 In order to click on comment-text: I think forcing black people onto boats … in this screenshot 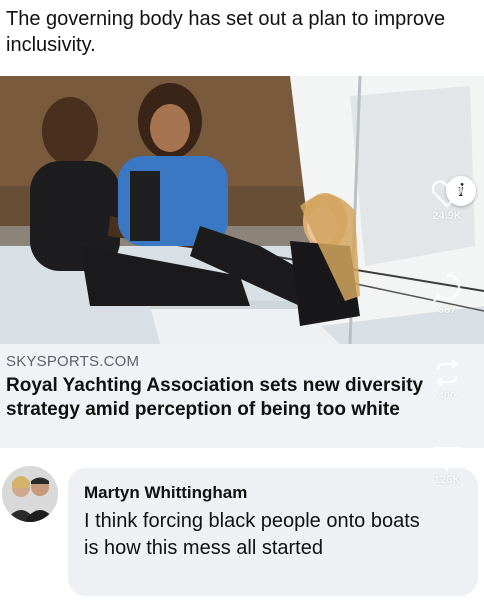, I will do `click(252, 534)`.